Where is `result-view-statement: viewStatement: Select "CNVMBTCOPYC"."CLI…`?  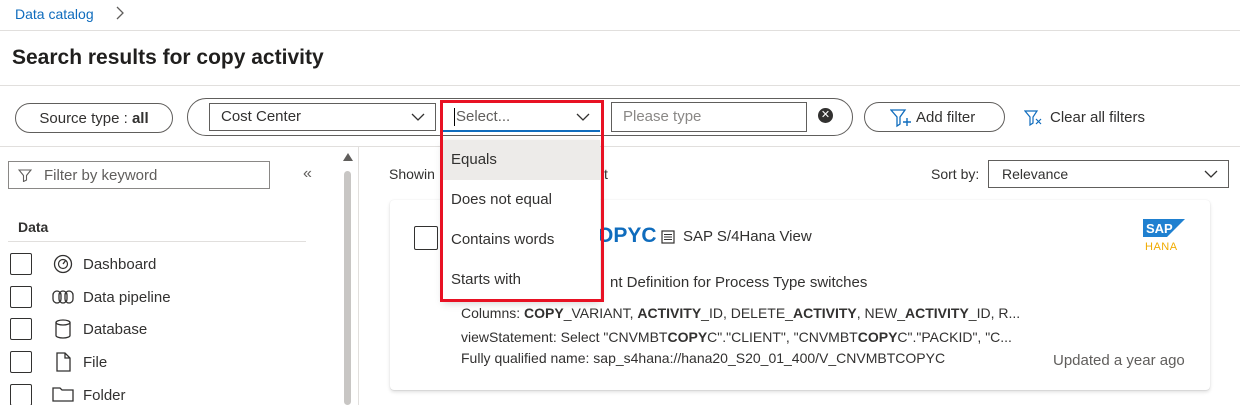 result-view-statement: viewStatement: Select "CNVMBTCOPYC"."CLI… is located at coordinates (736, 337).